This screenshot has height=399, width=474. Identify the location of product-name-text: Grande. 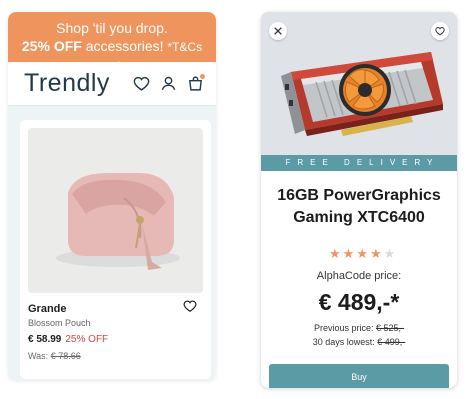
(47, 309).